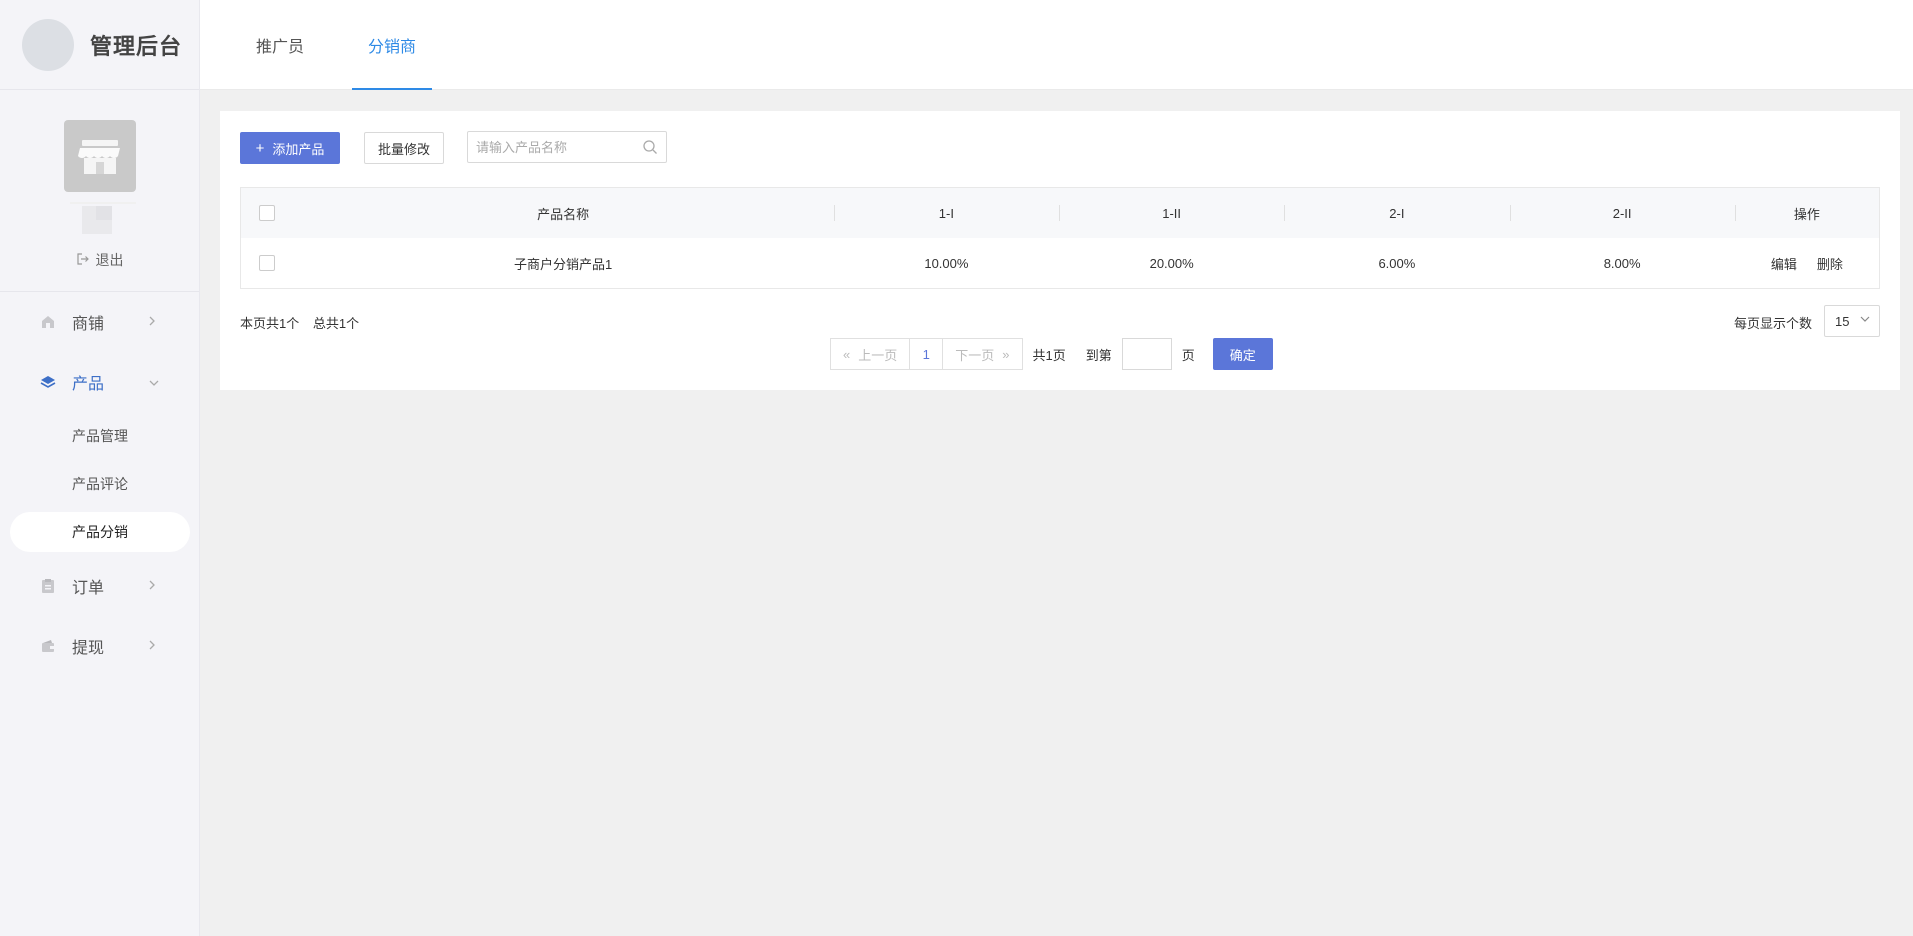 The height and width of the screenshot is (936, 1913). What do you see at coordinates (975, 355) in the screenshot?
I see `next-page-label: 下一页` at bounding box center [975, 355].